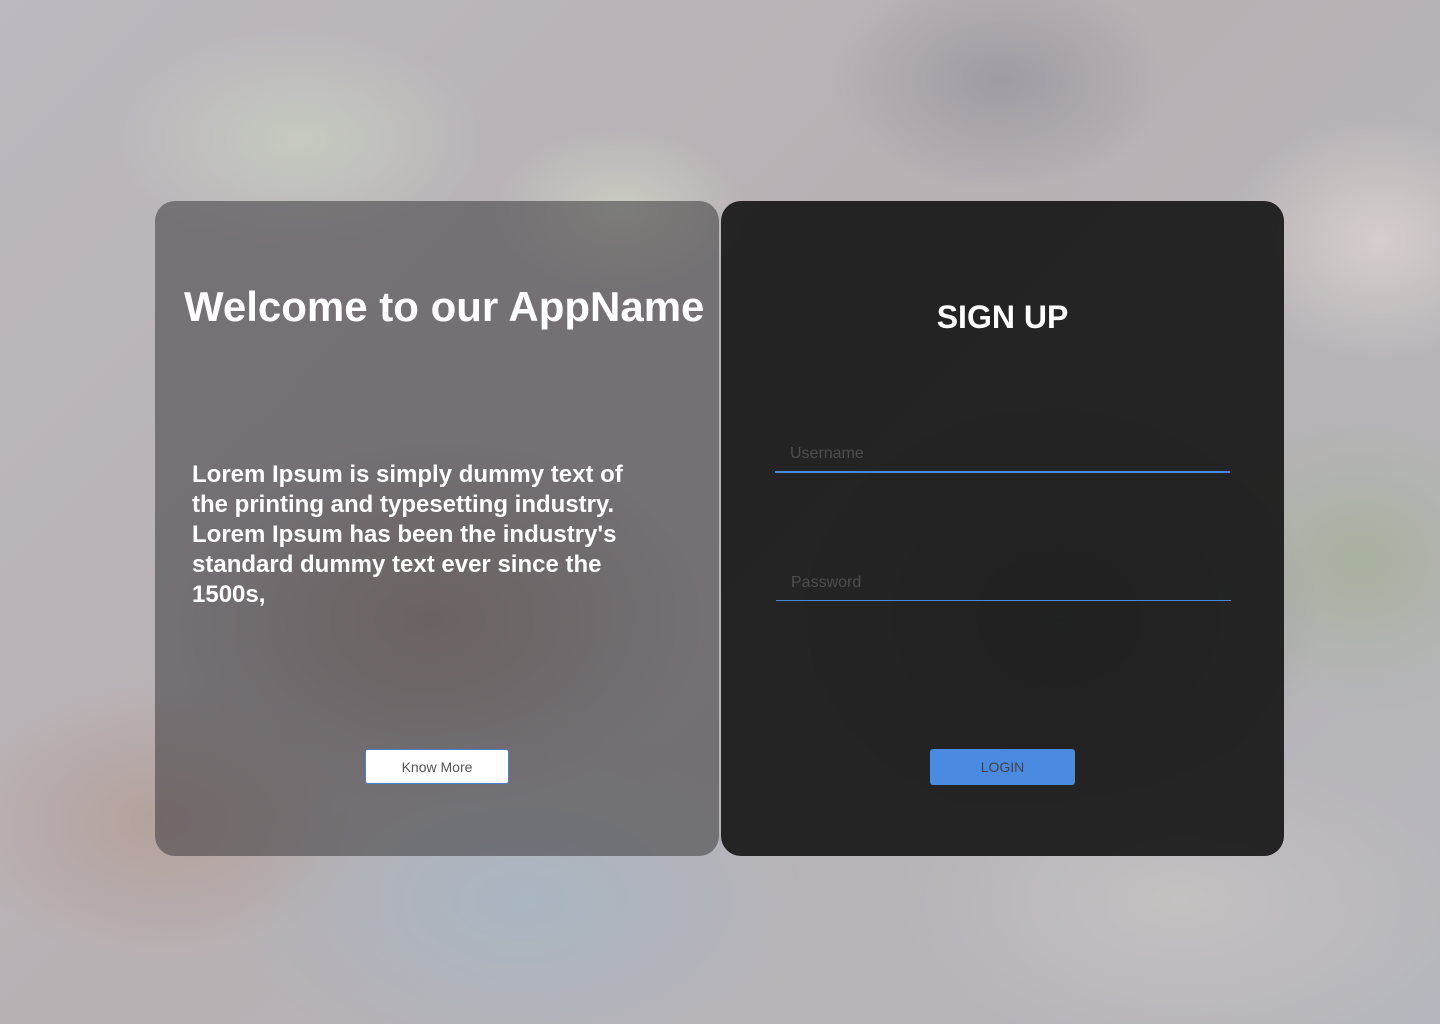  I want to click on signup-title: SIGN UP, so click(1002, 317).